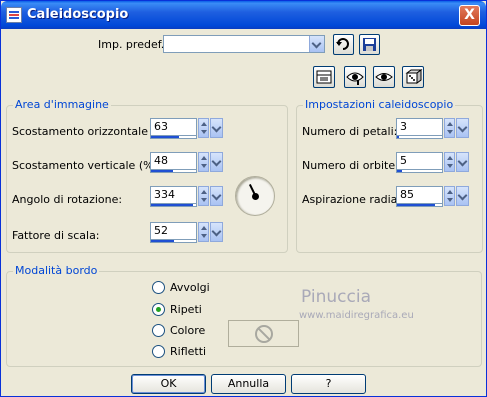  What do you see at coordinates (168, 384) in the screenshot?
I see `ok-button: OK` at bounding box center [168, 384].